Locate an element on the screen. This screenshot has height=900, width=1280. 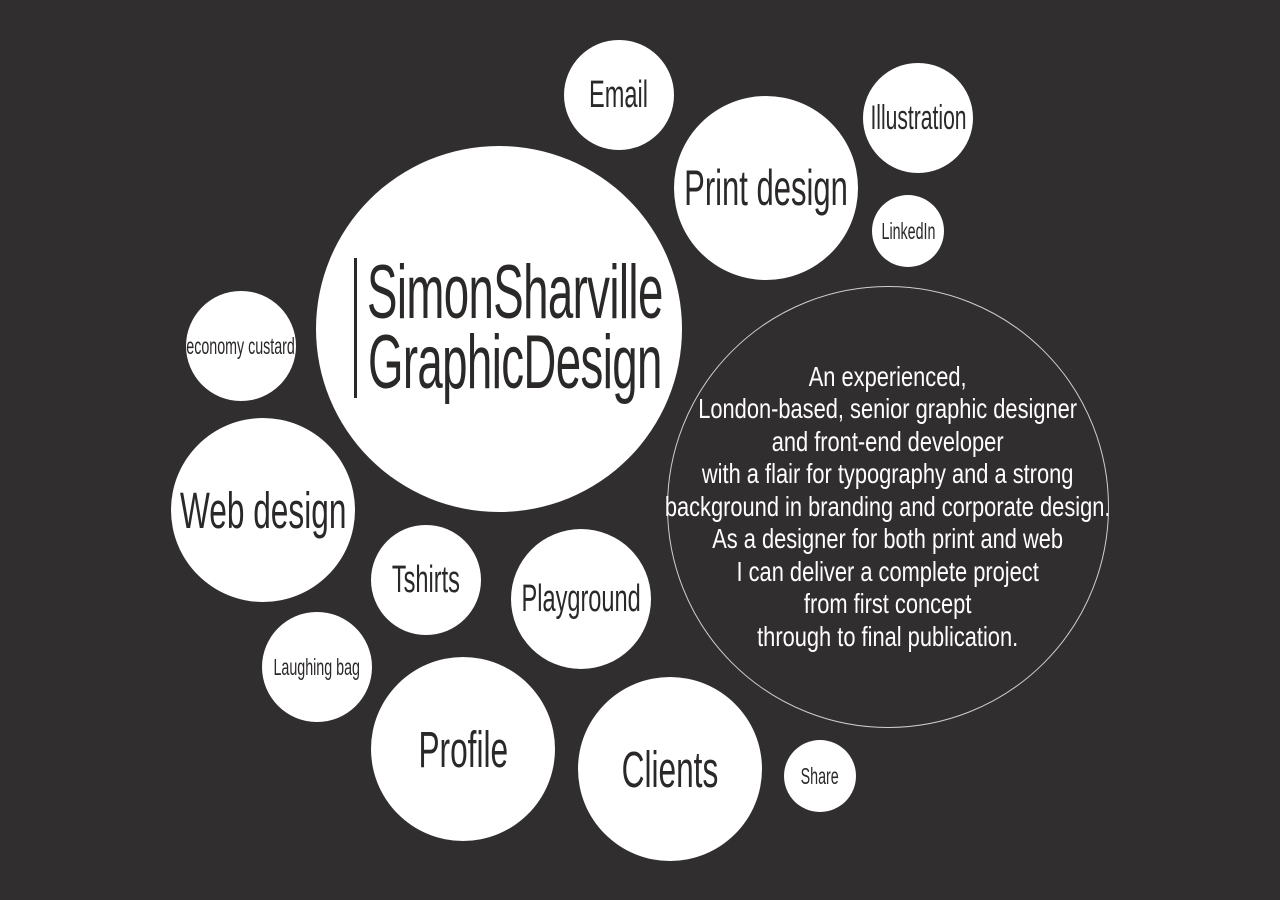
share-label: Share is located at coordinates (820, 775).